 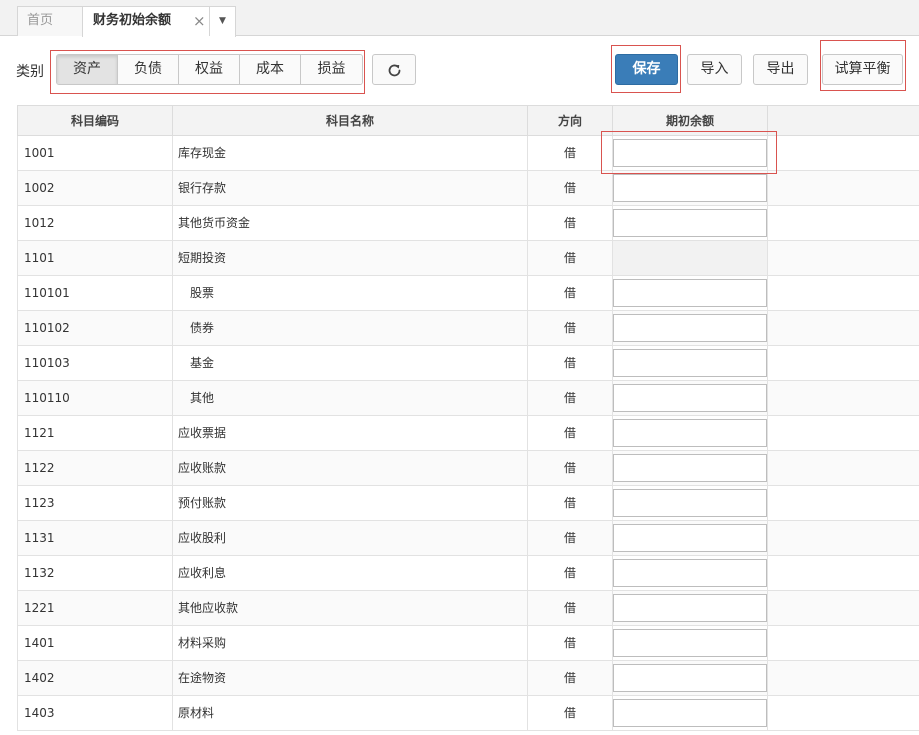 I want to click on account-code-cell: 110101, so click(x=95, y=293).